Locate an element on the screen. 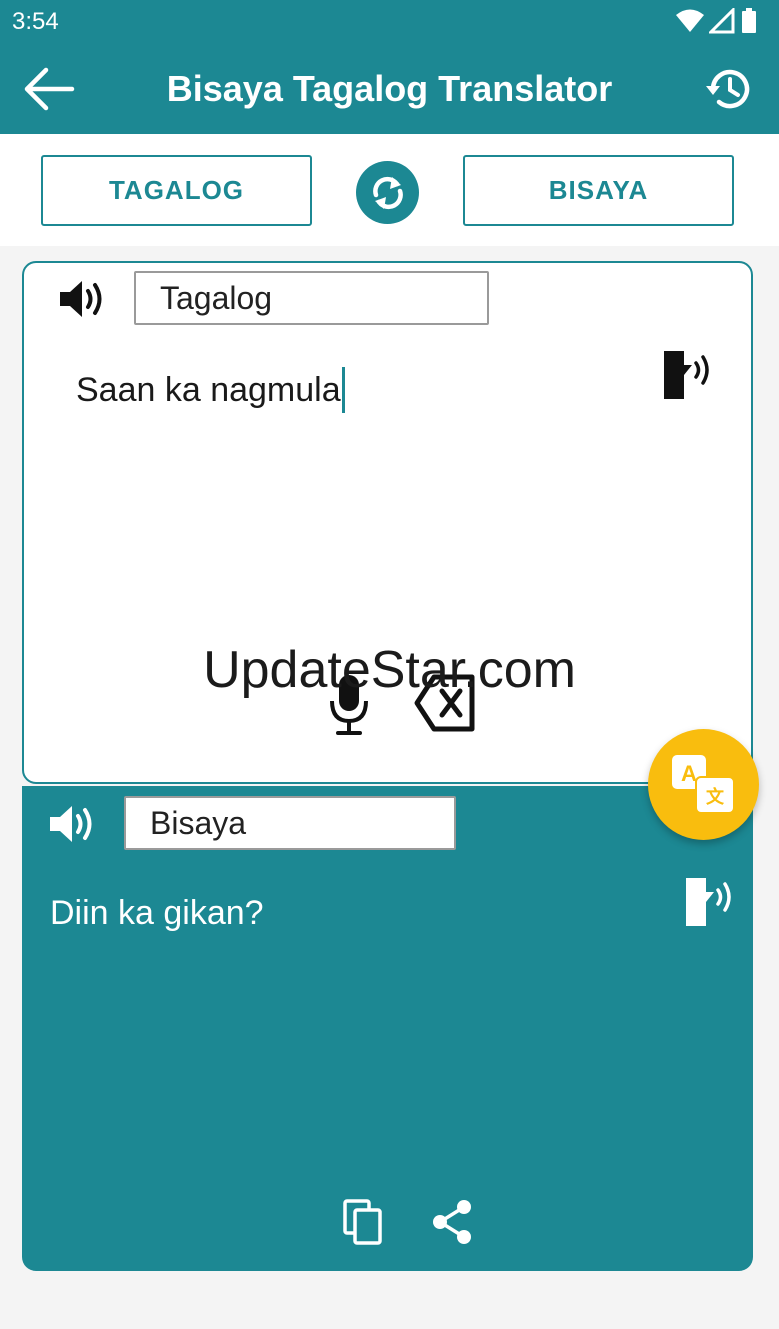 The height and width of the screenshot is (1329, 779). translate-icon: A 文 is located at coordinates (703, 784).